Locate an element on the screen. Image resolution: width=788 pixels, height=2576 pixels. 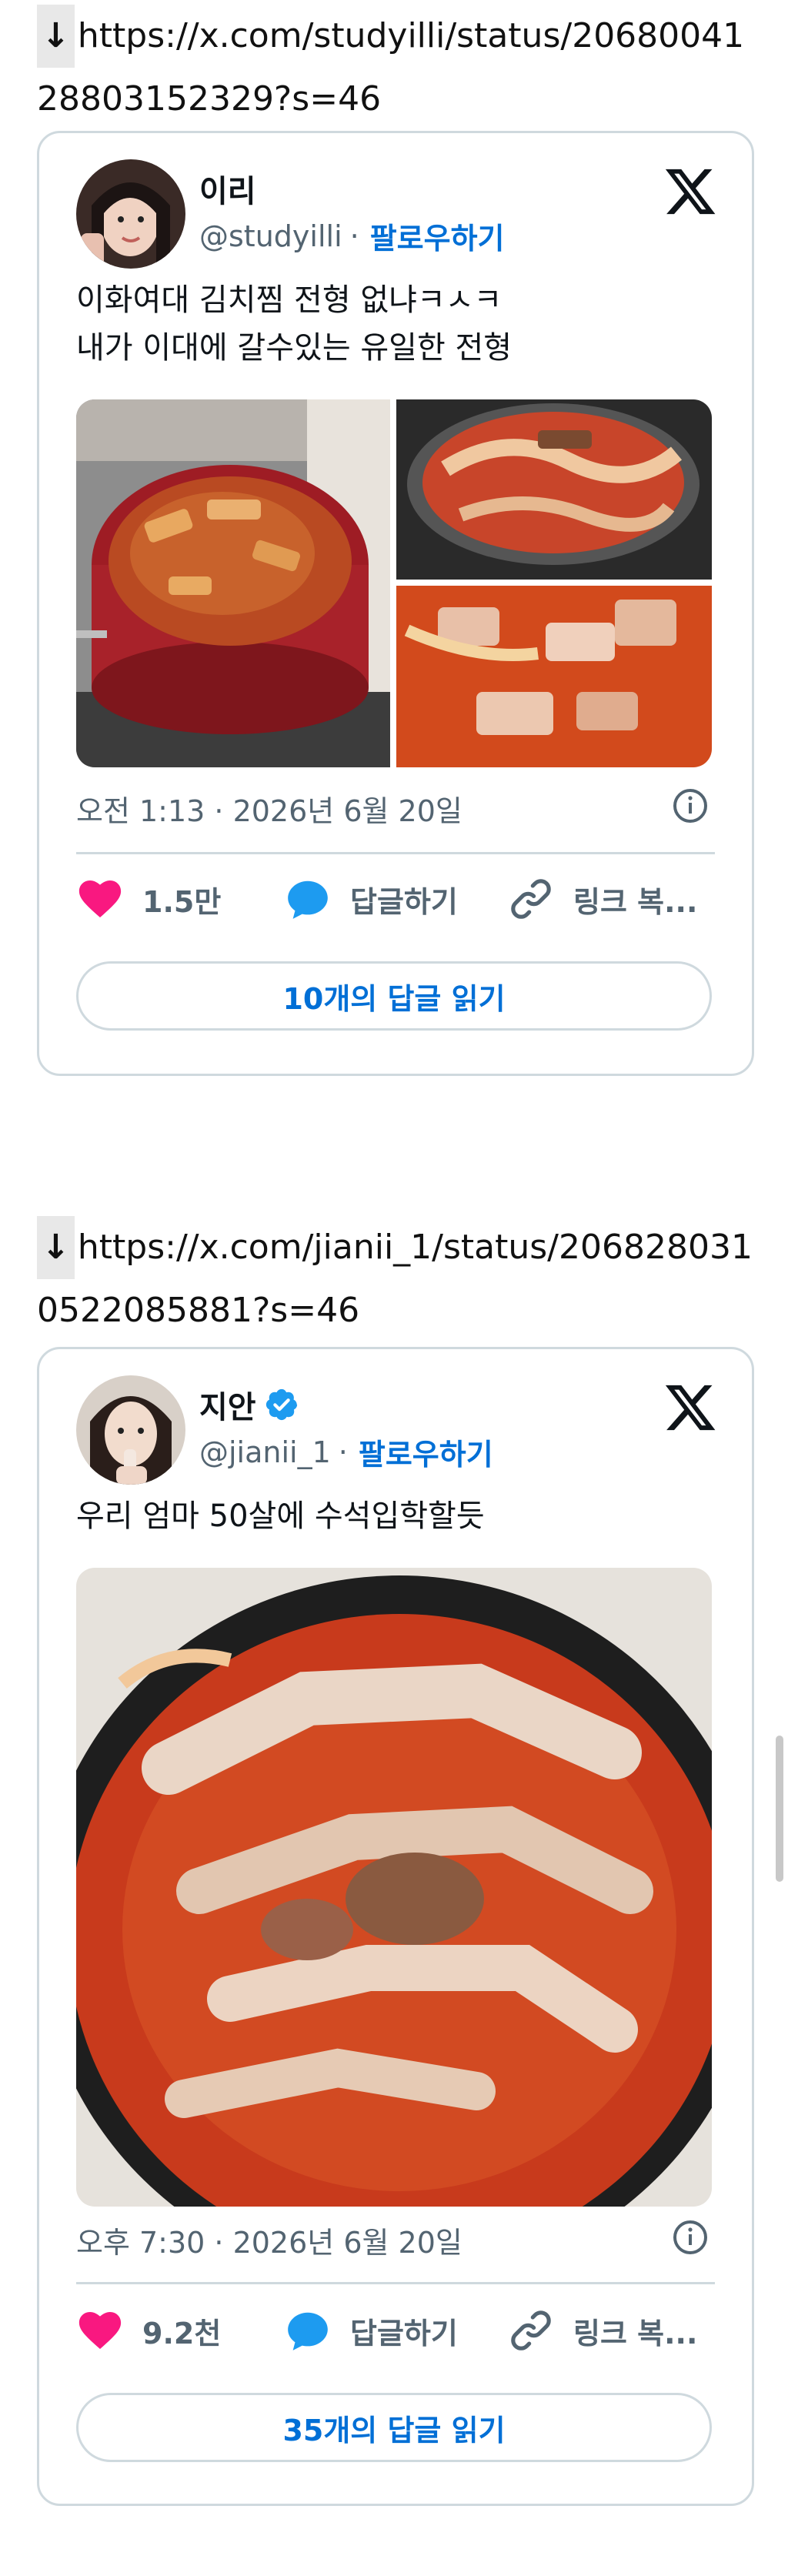
author-handle-row: @studyilli · 팔로우하기 is located at coordinates (352, 236).